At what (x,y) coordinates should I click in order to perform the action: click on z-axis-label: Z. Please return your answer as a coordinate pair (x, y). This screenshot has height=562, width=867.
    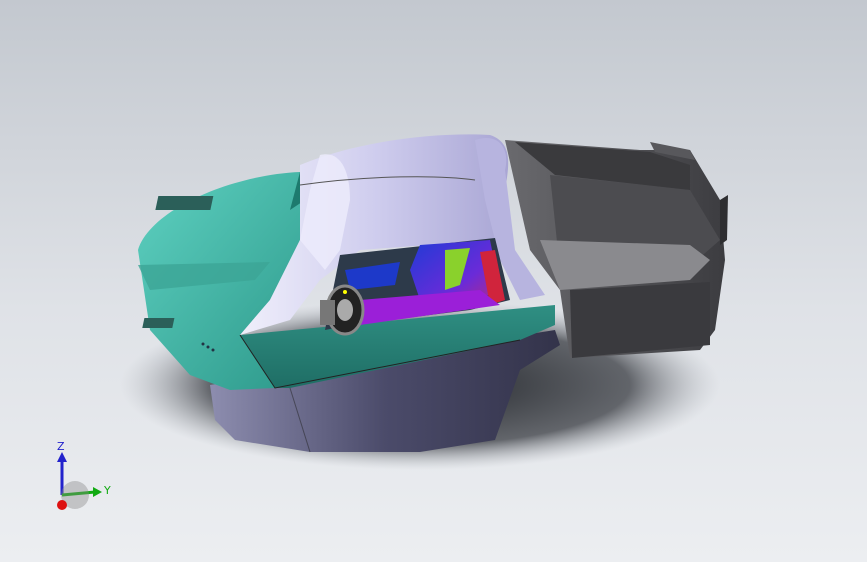
    Looking at the image, I should click on (61, 446).